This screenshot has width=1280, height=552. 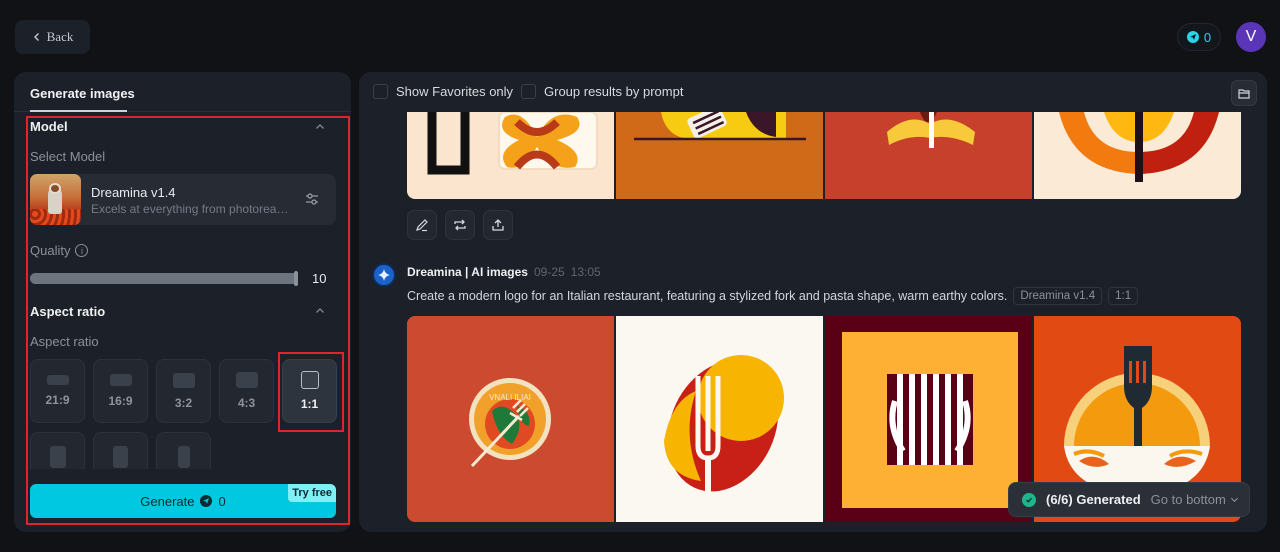 I want to click on user-avatar: V, so click(x=1251, y=37).